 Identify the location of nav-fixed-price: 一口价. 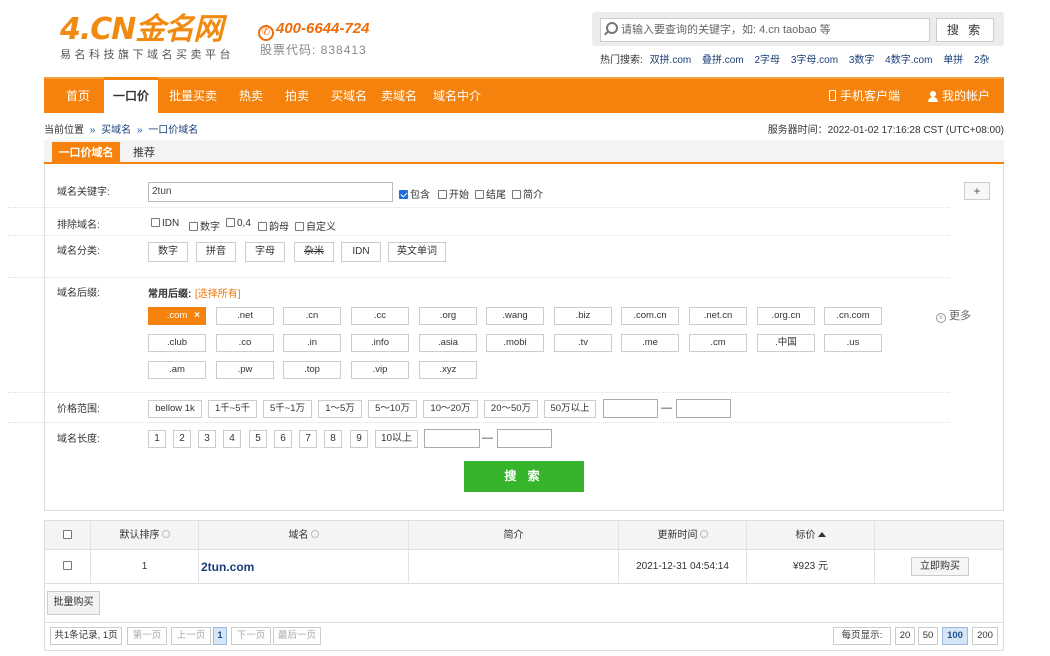
(131, 95).